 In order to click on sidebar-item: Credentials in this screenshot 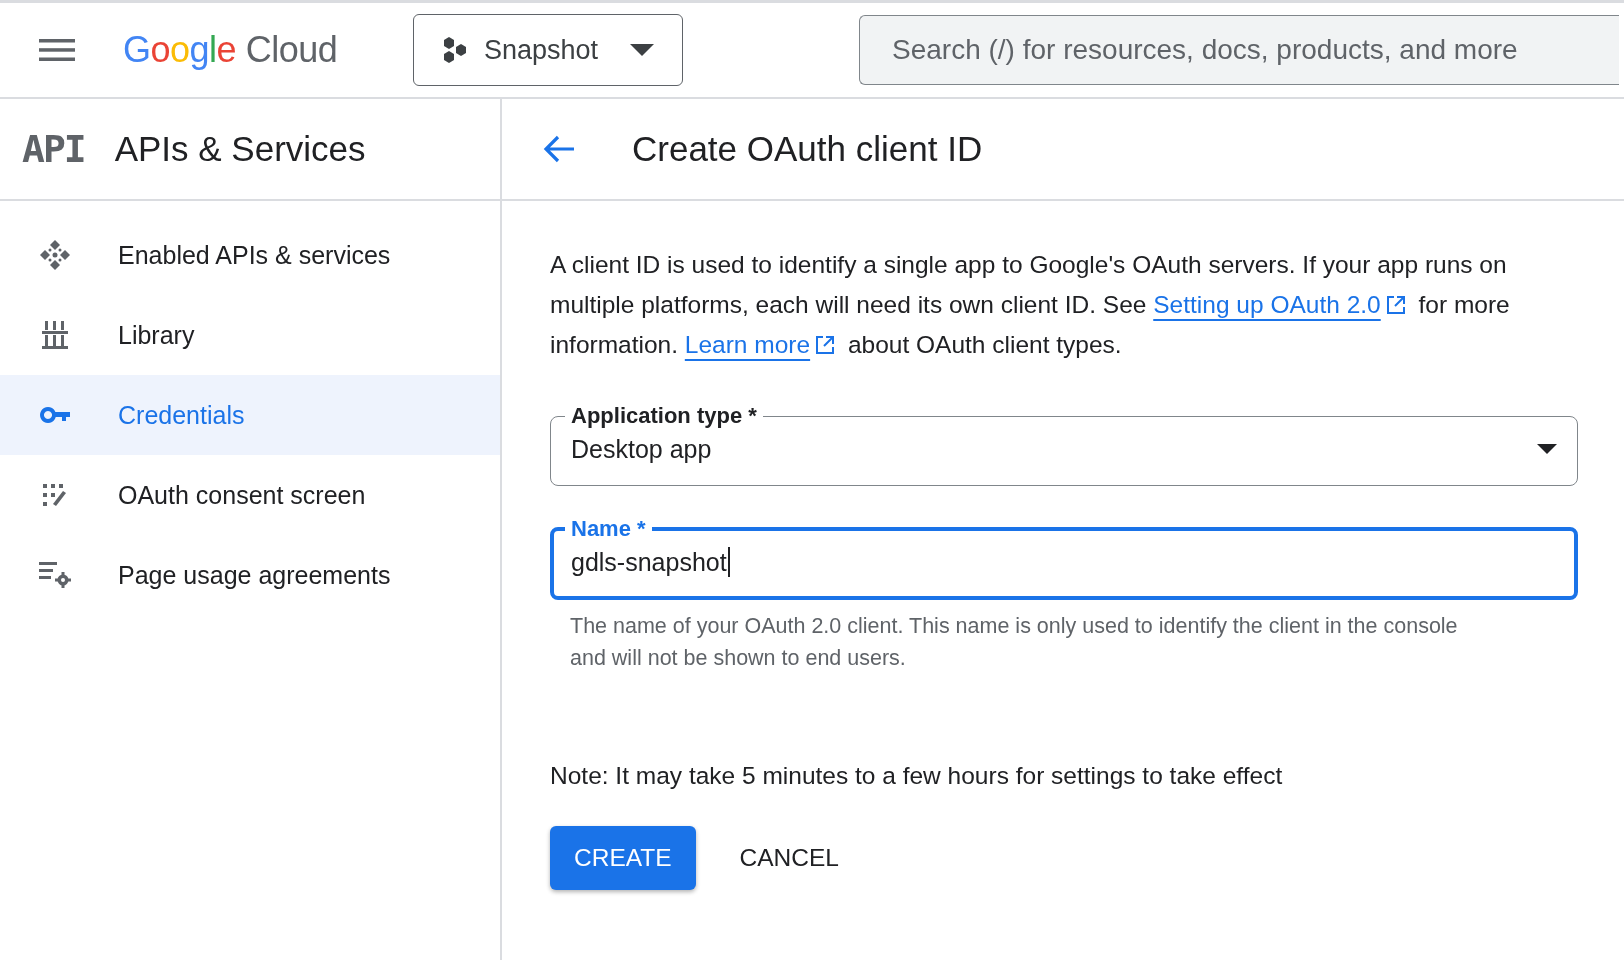, I will do `click(250, 415)`.